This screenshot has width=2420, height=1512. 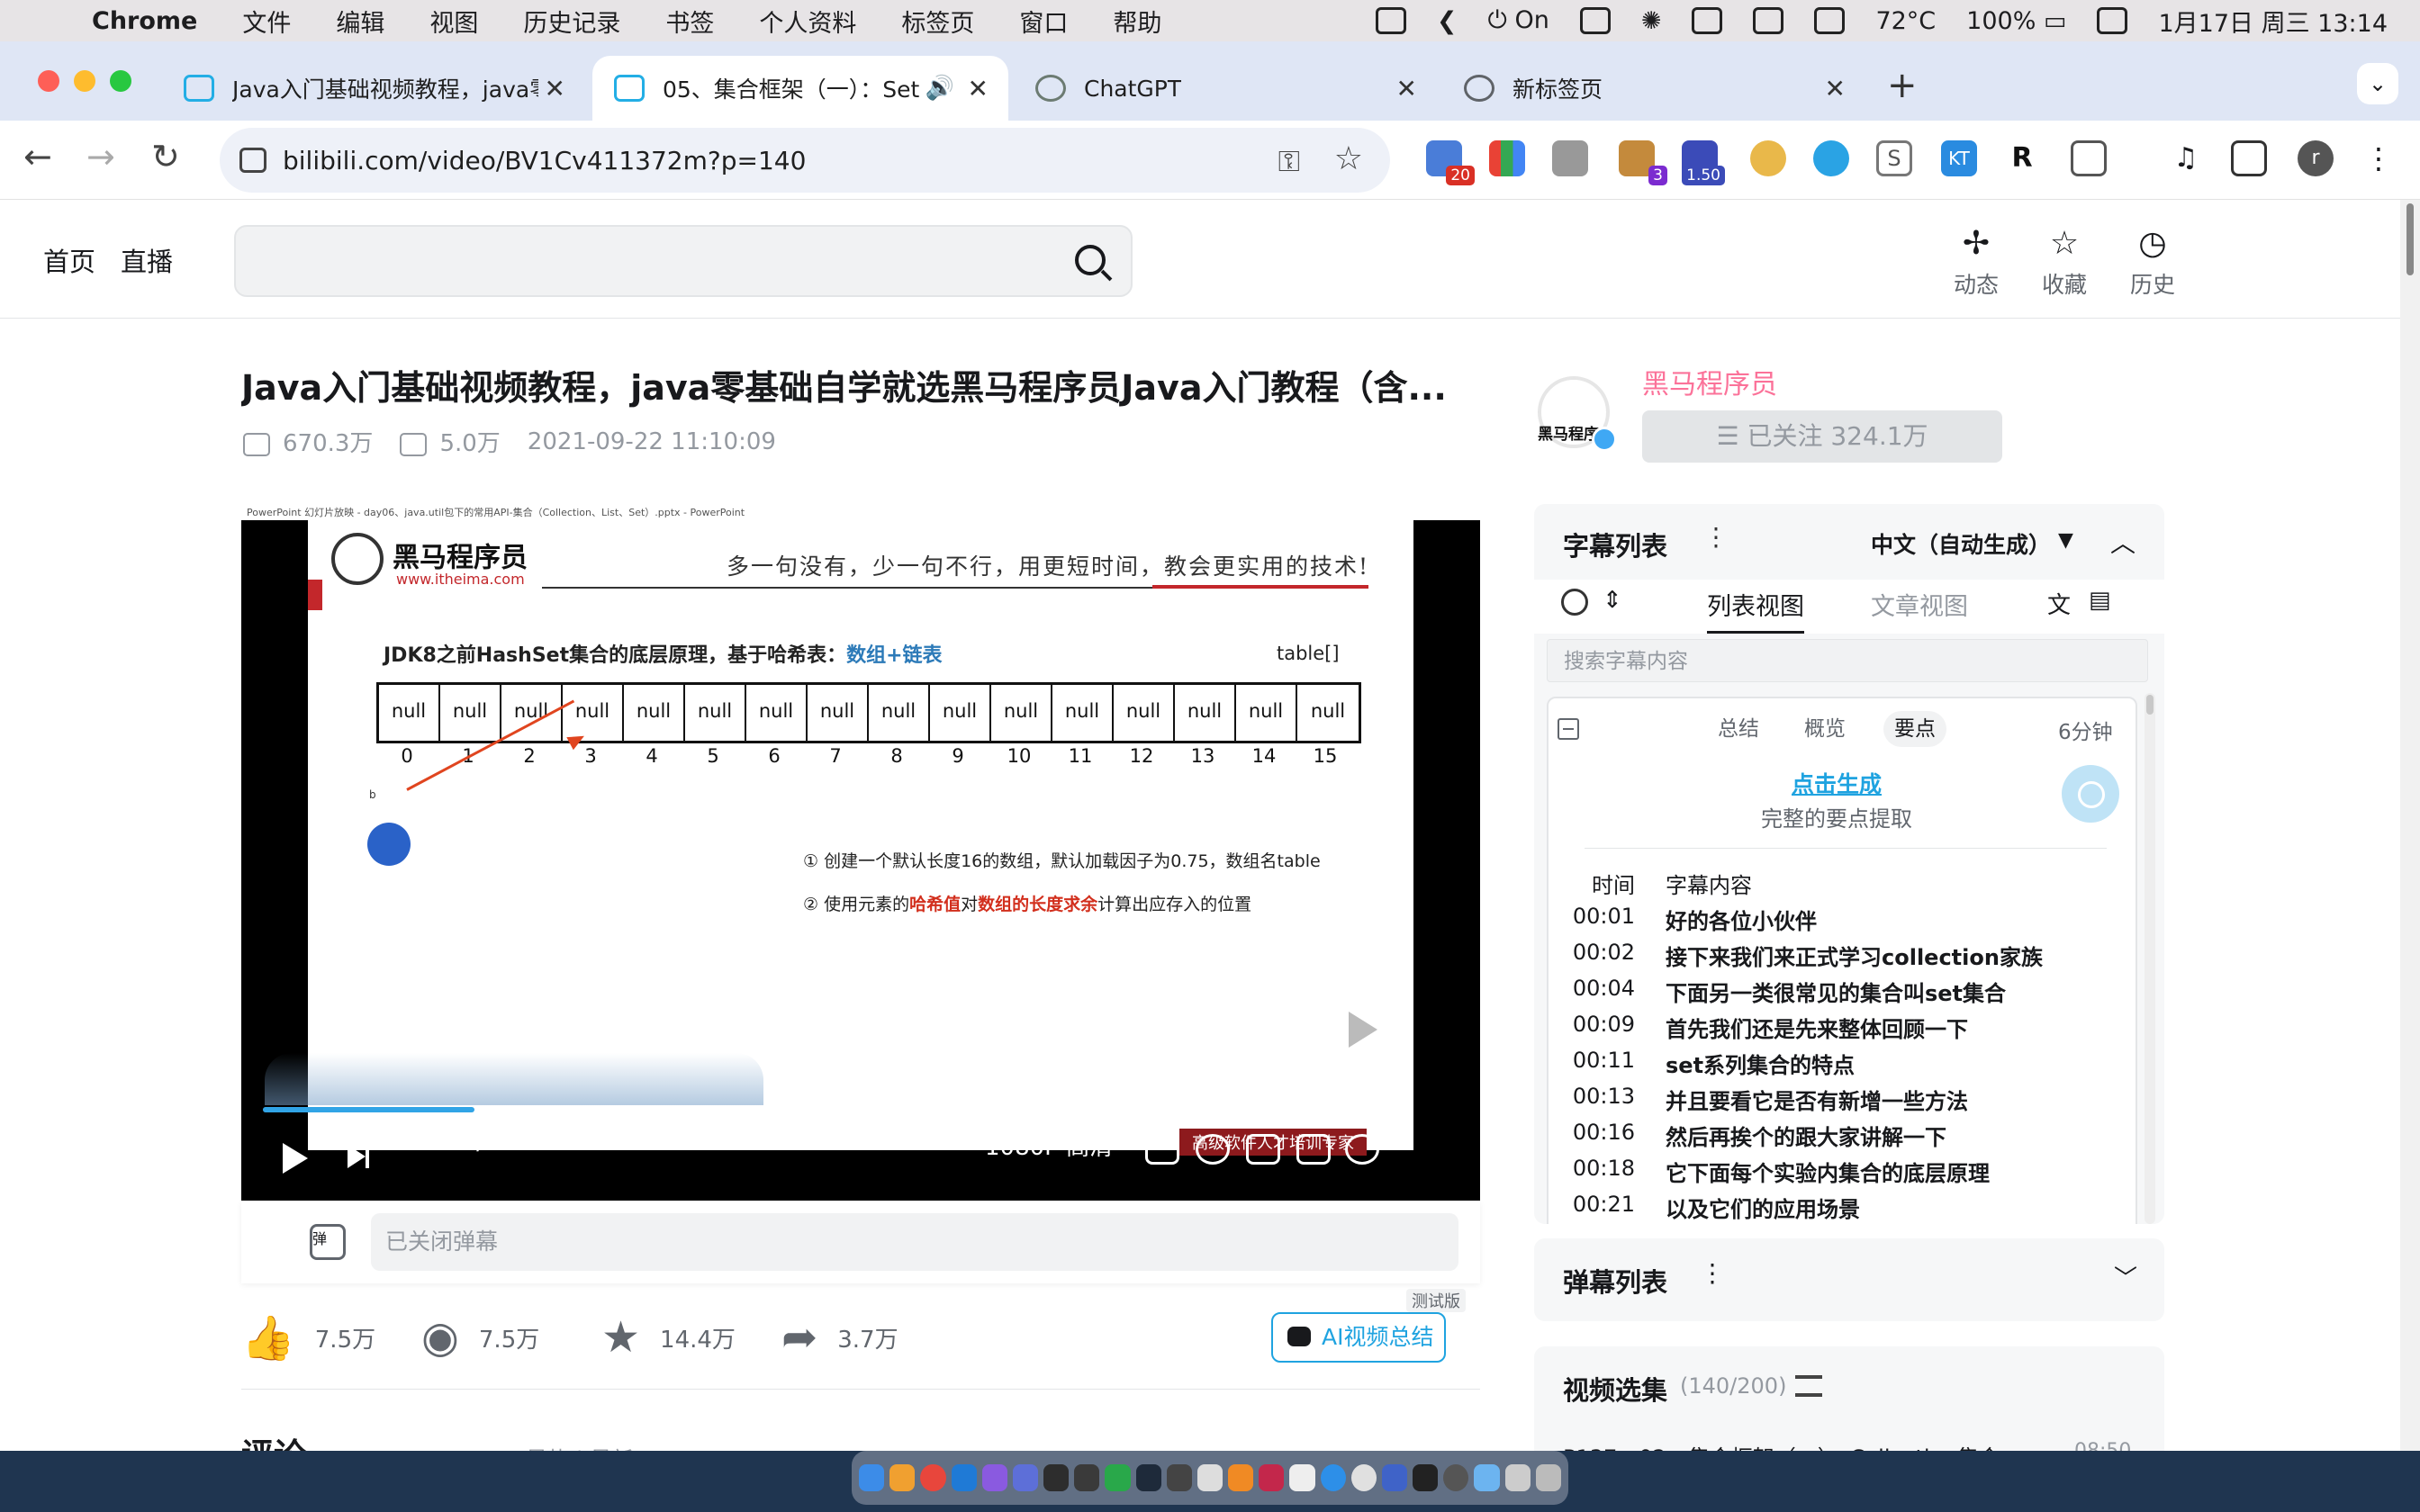 I want to click on translate-icon: 文, so click(x=2059, y=603).